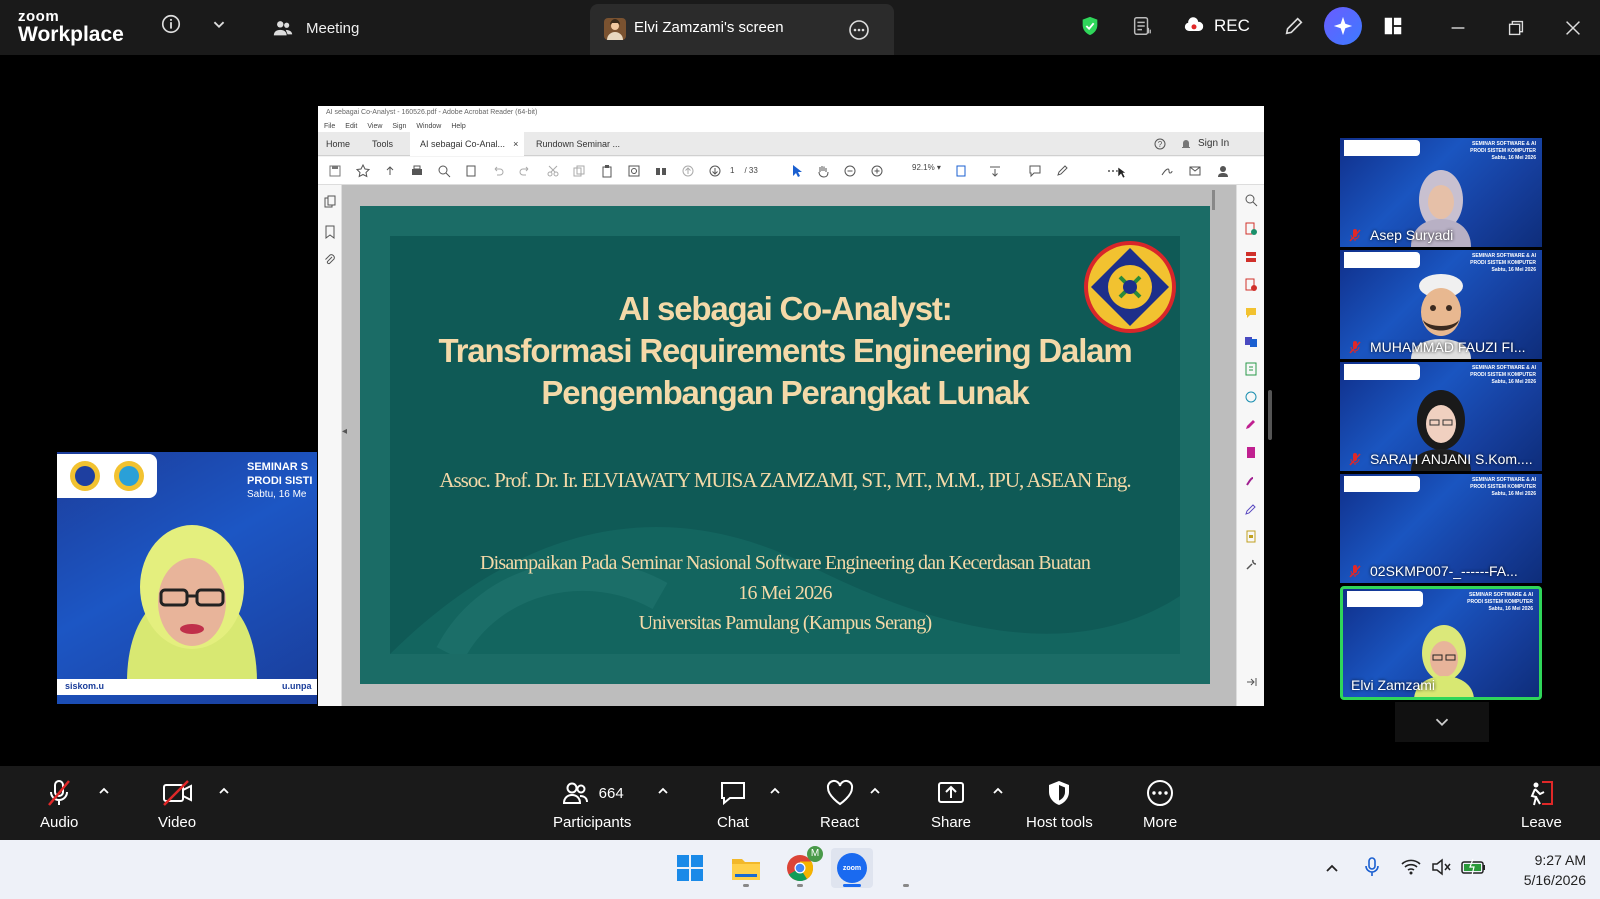 The width and height of the screenshot is (1600, 899). I want to click on prepare-form-icon, so click(1251, 537).